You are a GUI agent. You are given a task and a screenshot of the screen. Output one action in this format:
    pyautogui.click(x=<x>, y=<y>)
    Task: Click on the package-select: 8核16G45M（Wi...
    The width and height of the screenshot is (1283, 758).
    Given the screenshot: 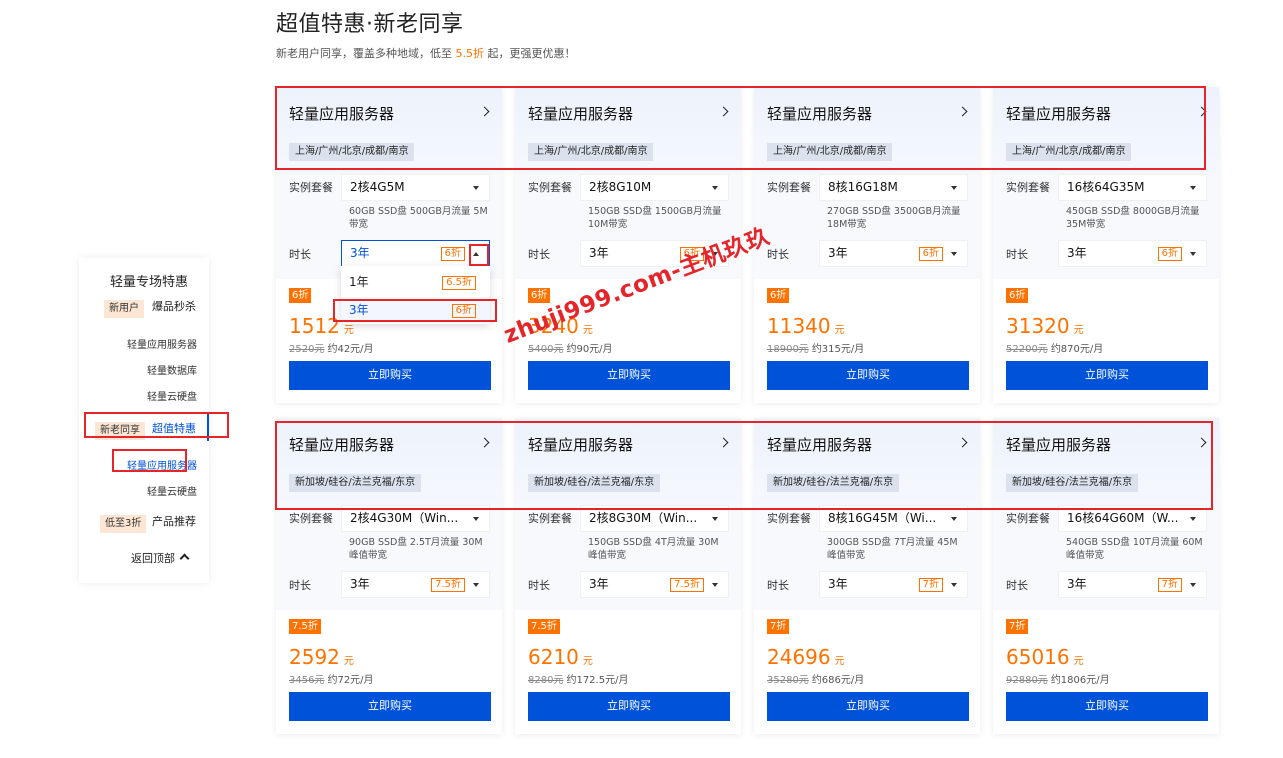 What is the action you would take?
    pyautogui.click(x=893, y=518)
    